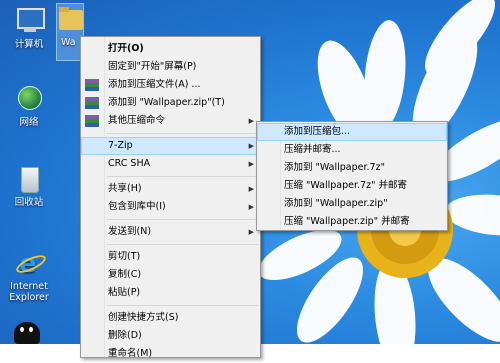 The image size is (500, 363). What do you see at coordinates (170, 121) in the screenshot?
I see `menu-item-other-compress: 其他压缩命令 ▶` at bounding box center [170, 121].